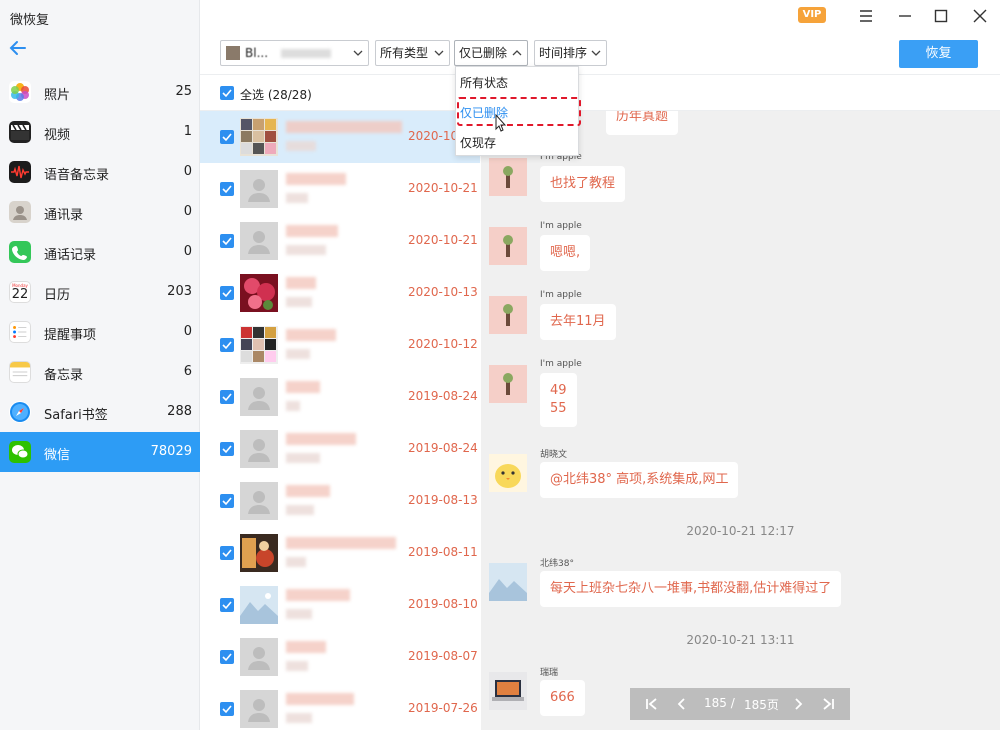  I want to click on row-date: 2020-10-13, so click(443, 292).